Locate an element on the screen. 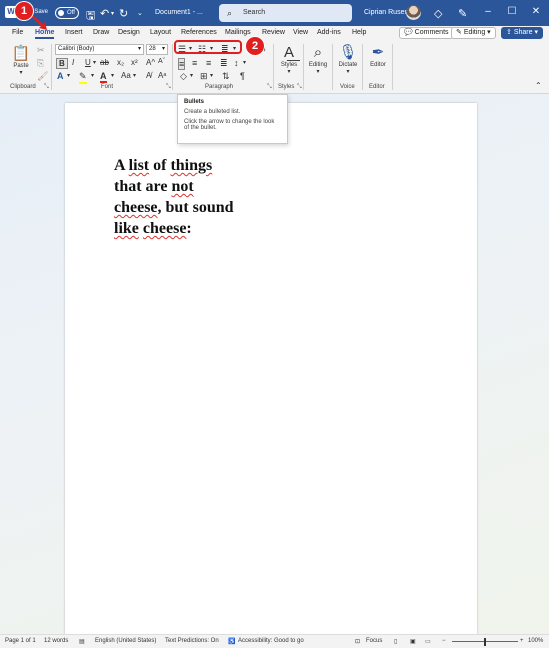  font-size-pick-icon: Aᵃ is located at coordinates (162, 75).